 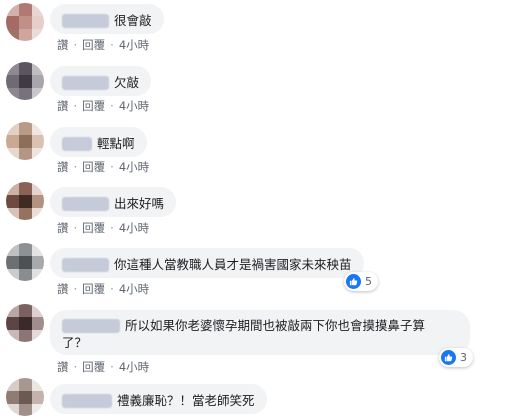 I want to click on comment-text: 很會敲, so click(x=133, y=20).